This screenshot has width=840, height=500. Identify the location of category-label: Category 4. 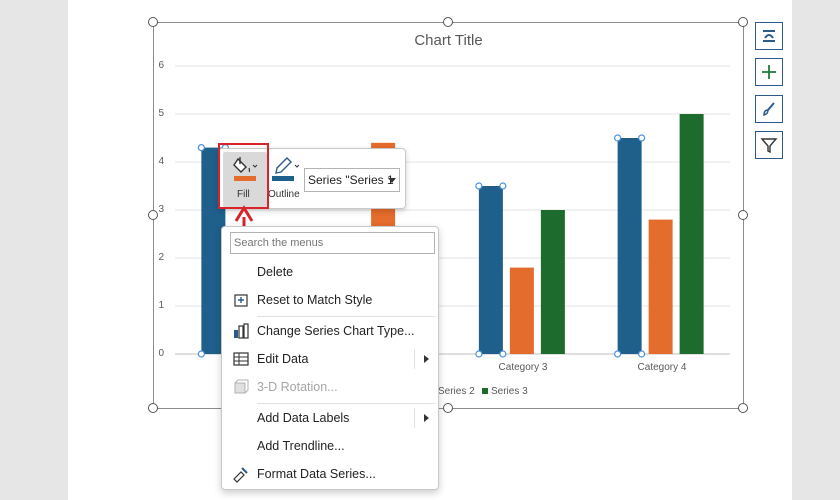
(662, 367).